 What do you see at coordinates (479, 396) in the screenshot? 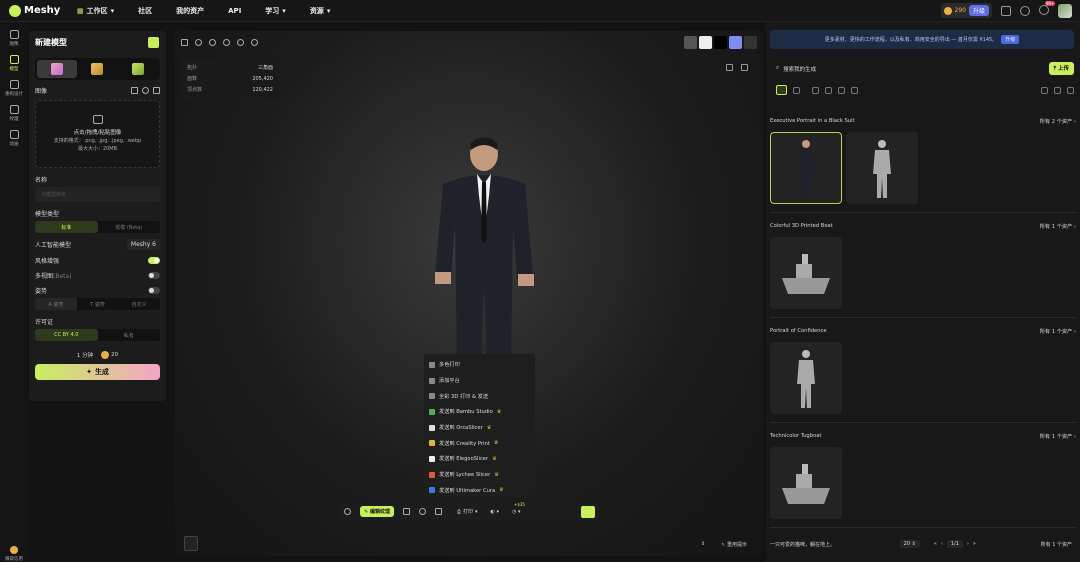
I see `print-menu-item: 全彩 3D 打印 & 发送` at bounding box center [479, 396].